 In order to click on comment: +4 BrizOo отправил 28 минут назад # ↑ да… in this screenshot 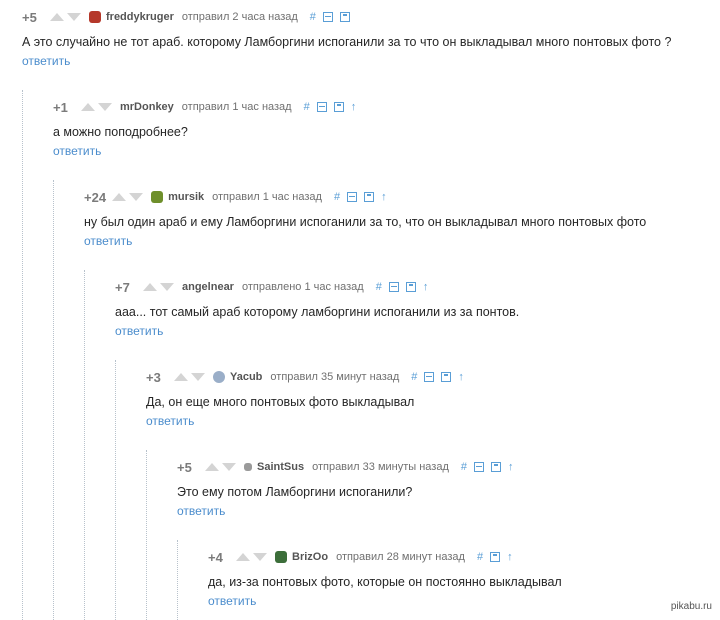, I will do `click(464, 578)`.